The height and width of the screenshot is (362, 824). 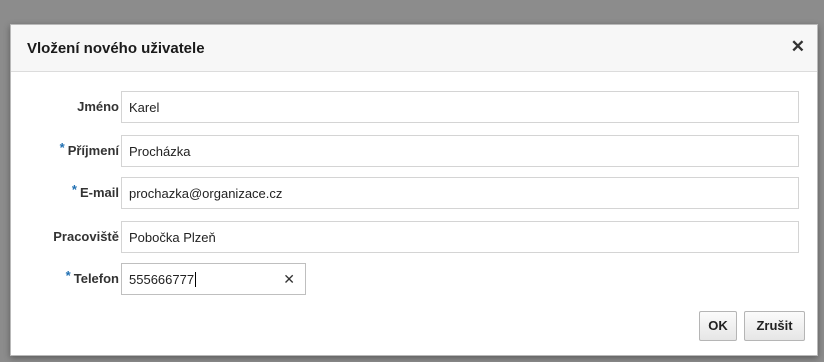 I want to click on clear-input-icon: ✕, so click(x=289, y=279).